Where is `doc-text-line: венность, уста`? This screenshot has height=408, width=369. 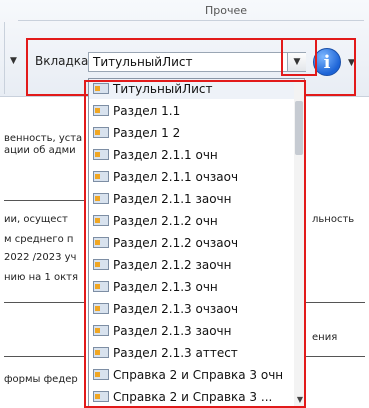 doc-text-line: венность, уста is located at coordinates (43, 138).